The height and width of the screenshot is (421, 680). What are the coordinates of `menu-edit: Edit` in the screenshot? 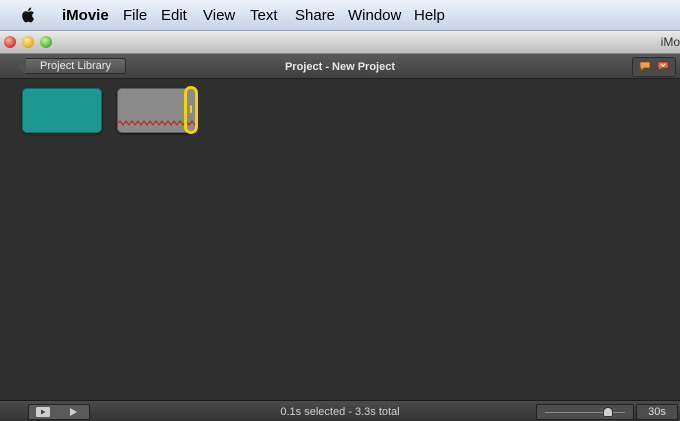 It's located at (174, 15).